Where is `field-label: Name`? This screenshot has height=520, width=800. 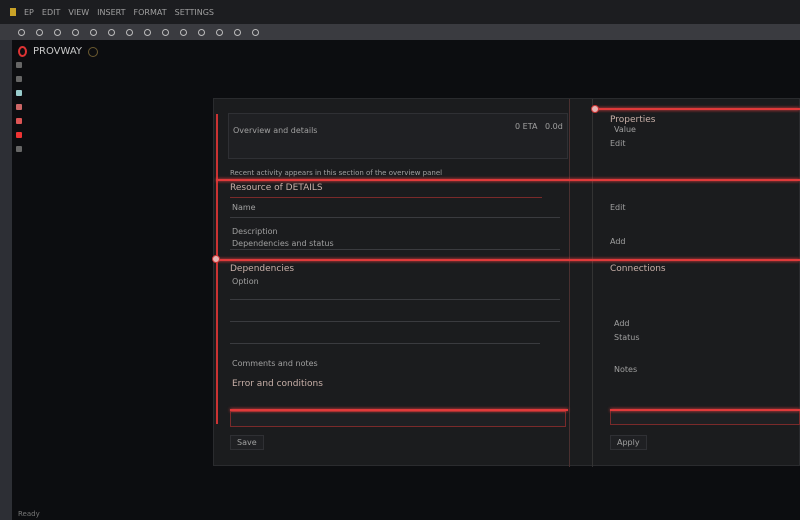 field-label: Name is located at coordinates (244, 207).